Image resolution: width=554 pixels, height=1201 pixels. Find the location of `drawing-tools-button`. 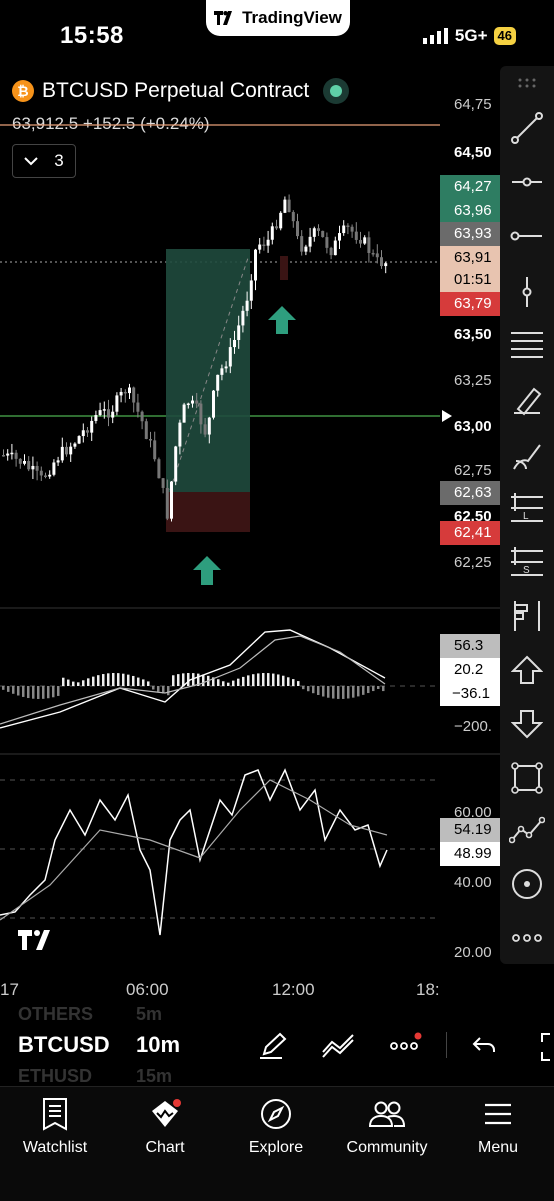

drawing-tools-button is located at coordinates (271, 1047).